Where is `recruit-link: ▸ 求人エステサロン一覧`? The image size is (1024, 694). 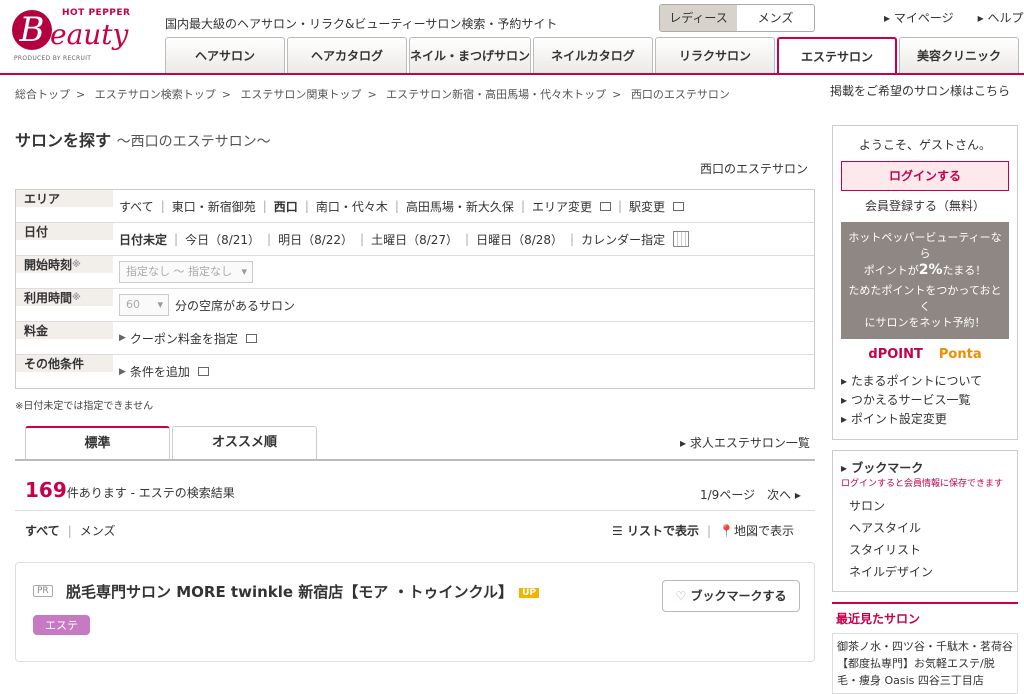
recruit-link: ▸ 求人エステサロン一覧 is located at coordinates (745, 442).